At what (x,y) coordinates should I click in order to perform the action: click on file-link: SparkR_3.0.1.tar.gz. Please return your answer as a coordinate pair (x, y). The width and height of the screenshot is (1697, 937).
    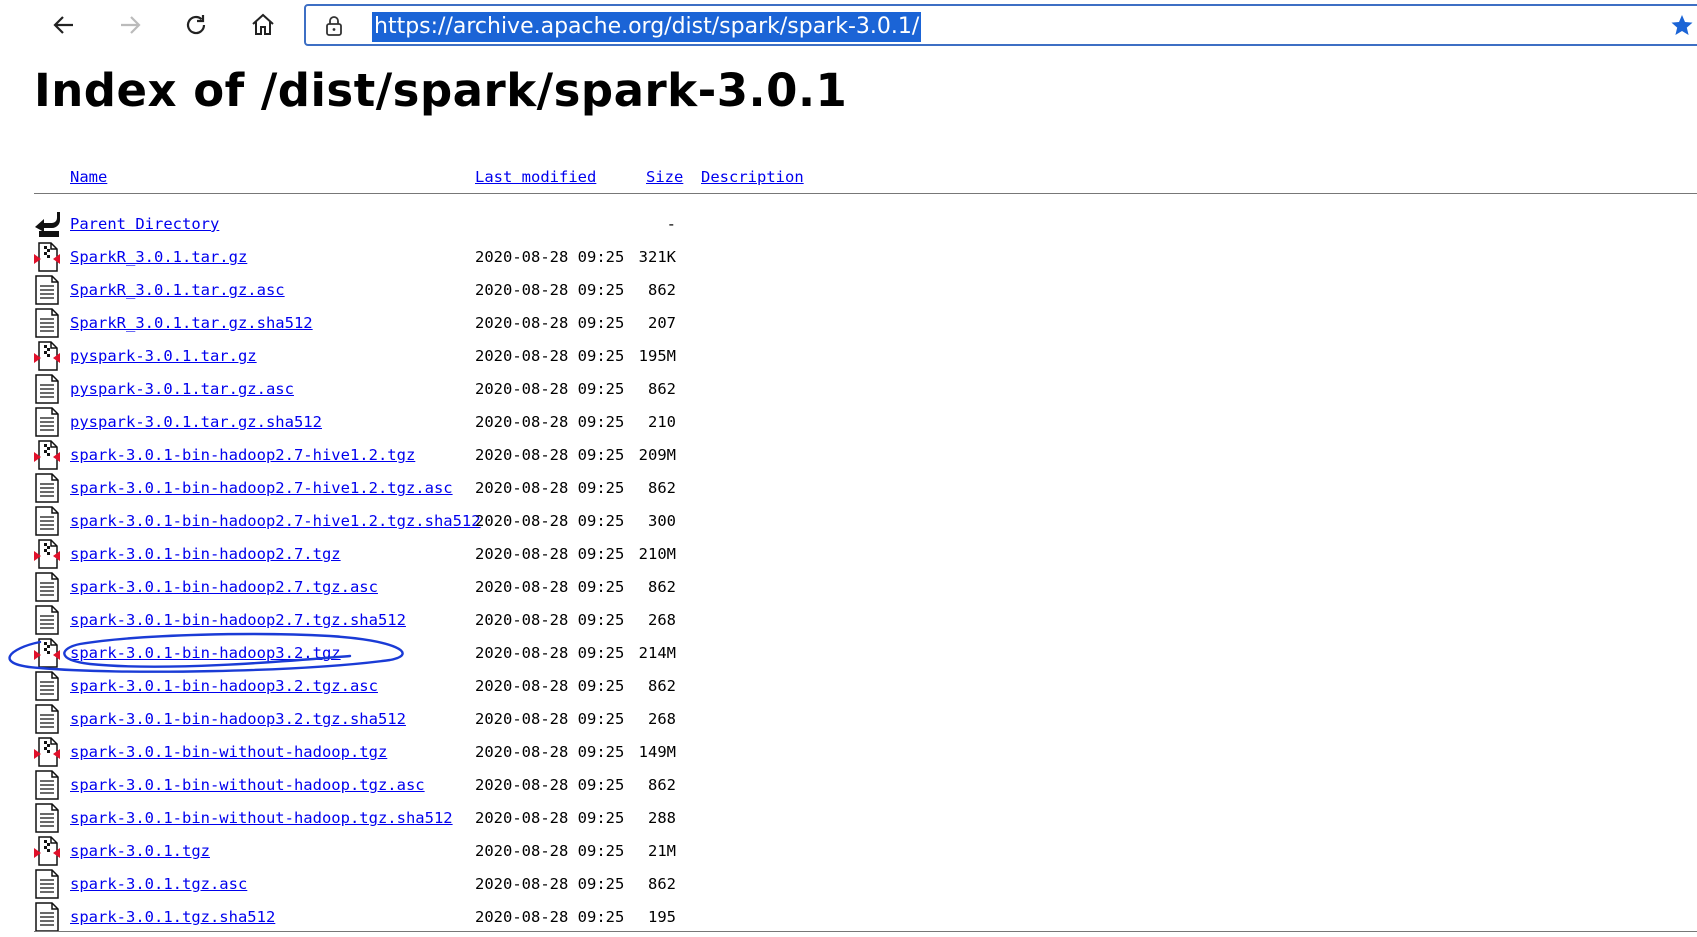
    Looking at the image, I should click on (158, 257).